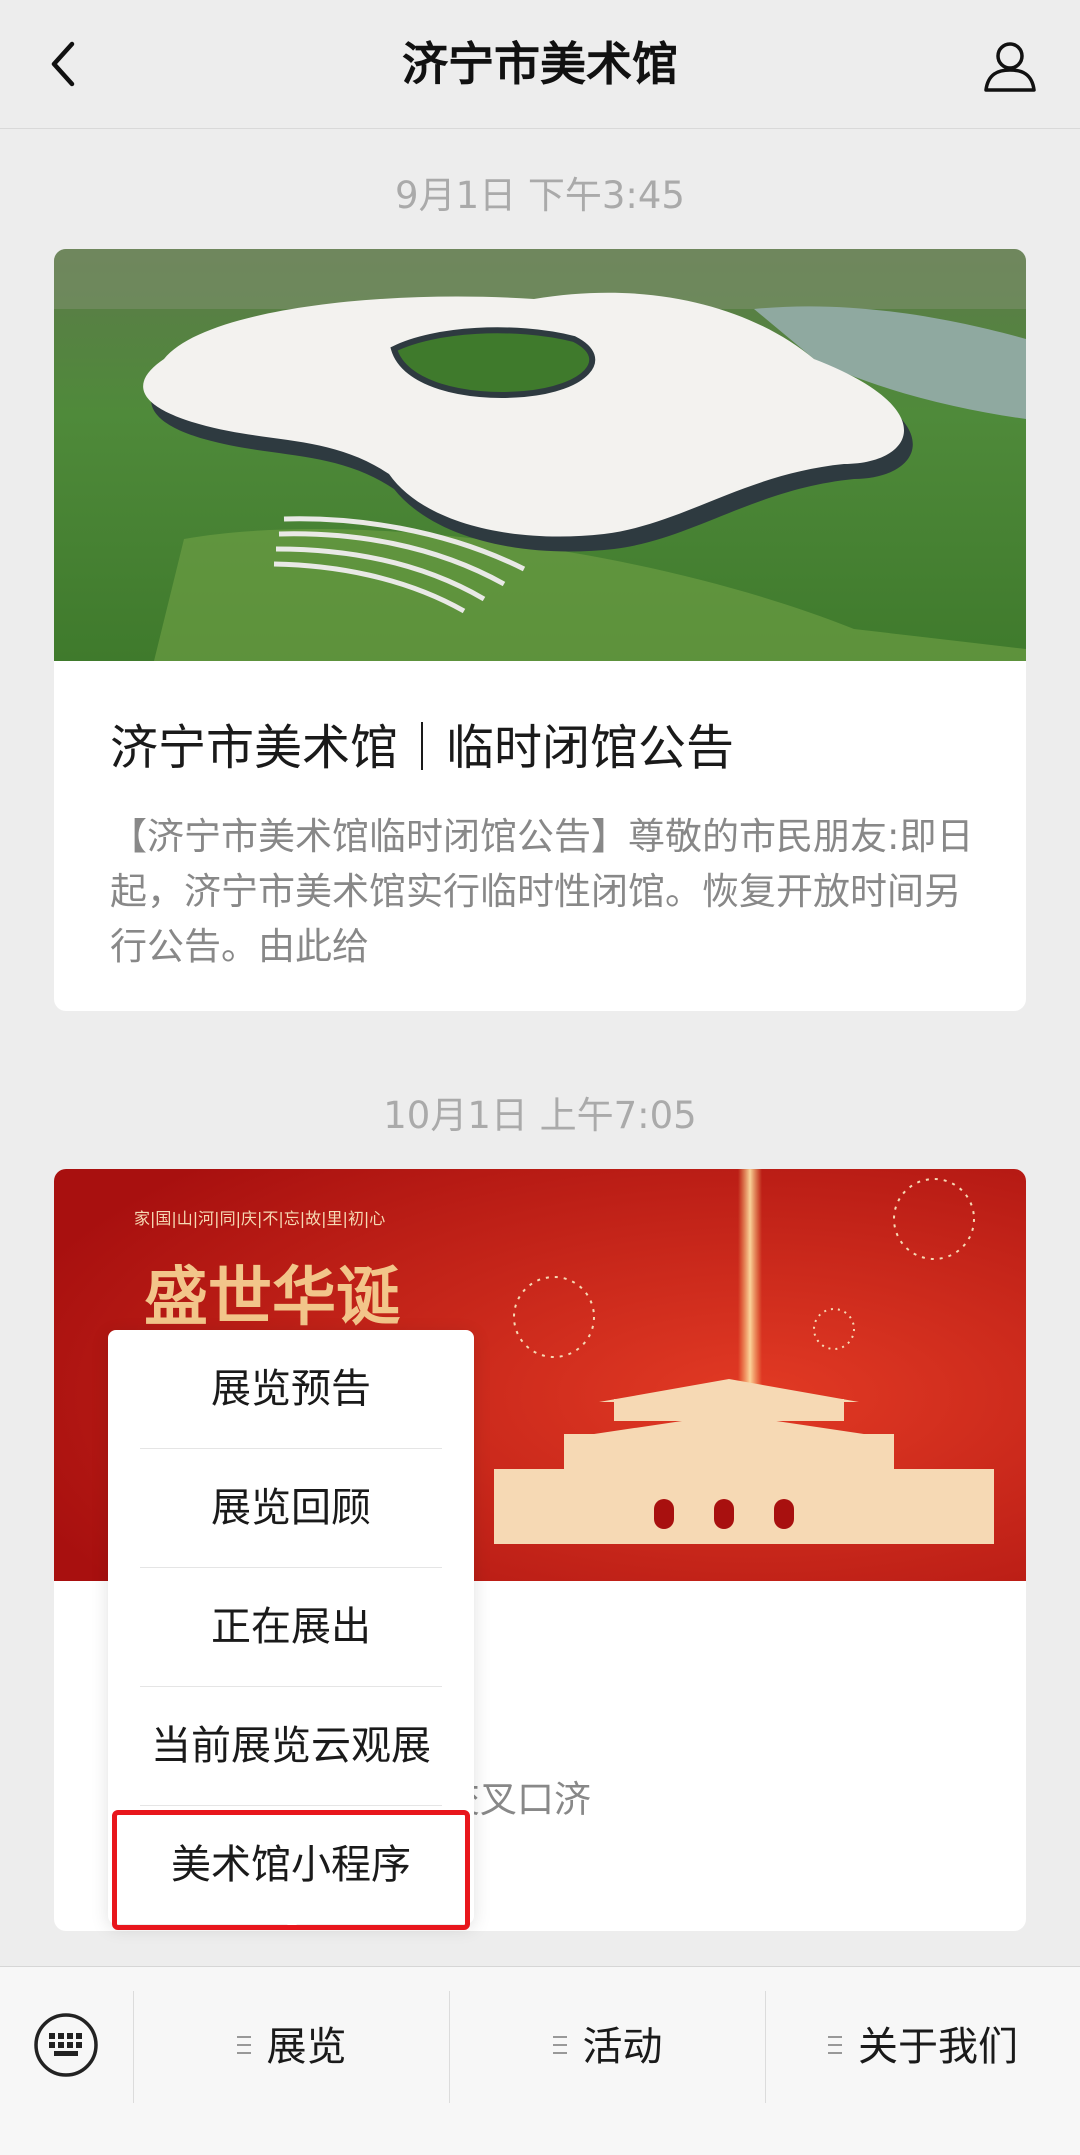 This screenshot has height=2155, width=1080. I want to click on menu-button-label: 展览, so click(306, 2047).